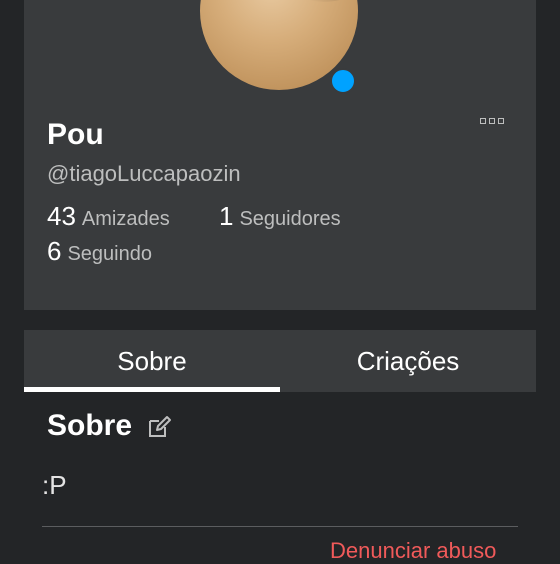 The image size is (560, 564). I want to click on profile-tabs: Sobre Criações, so click(280, 361).